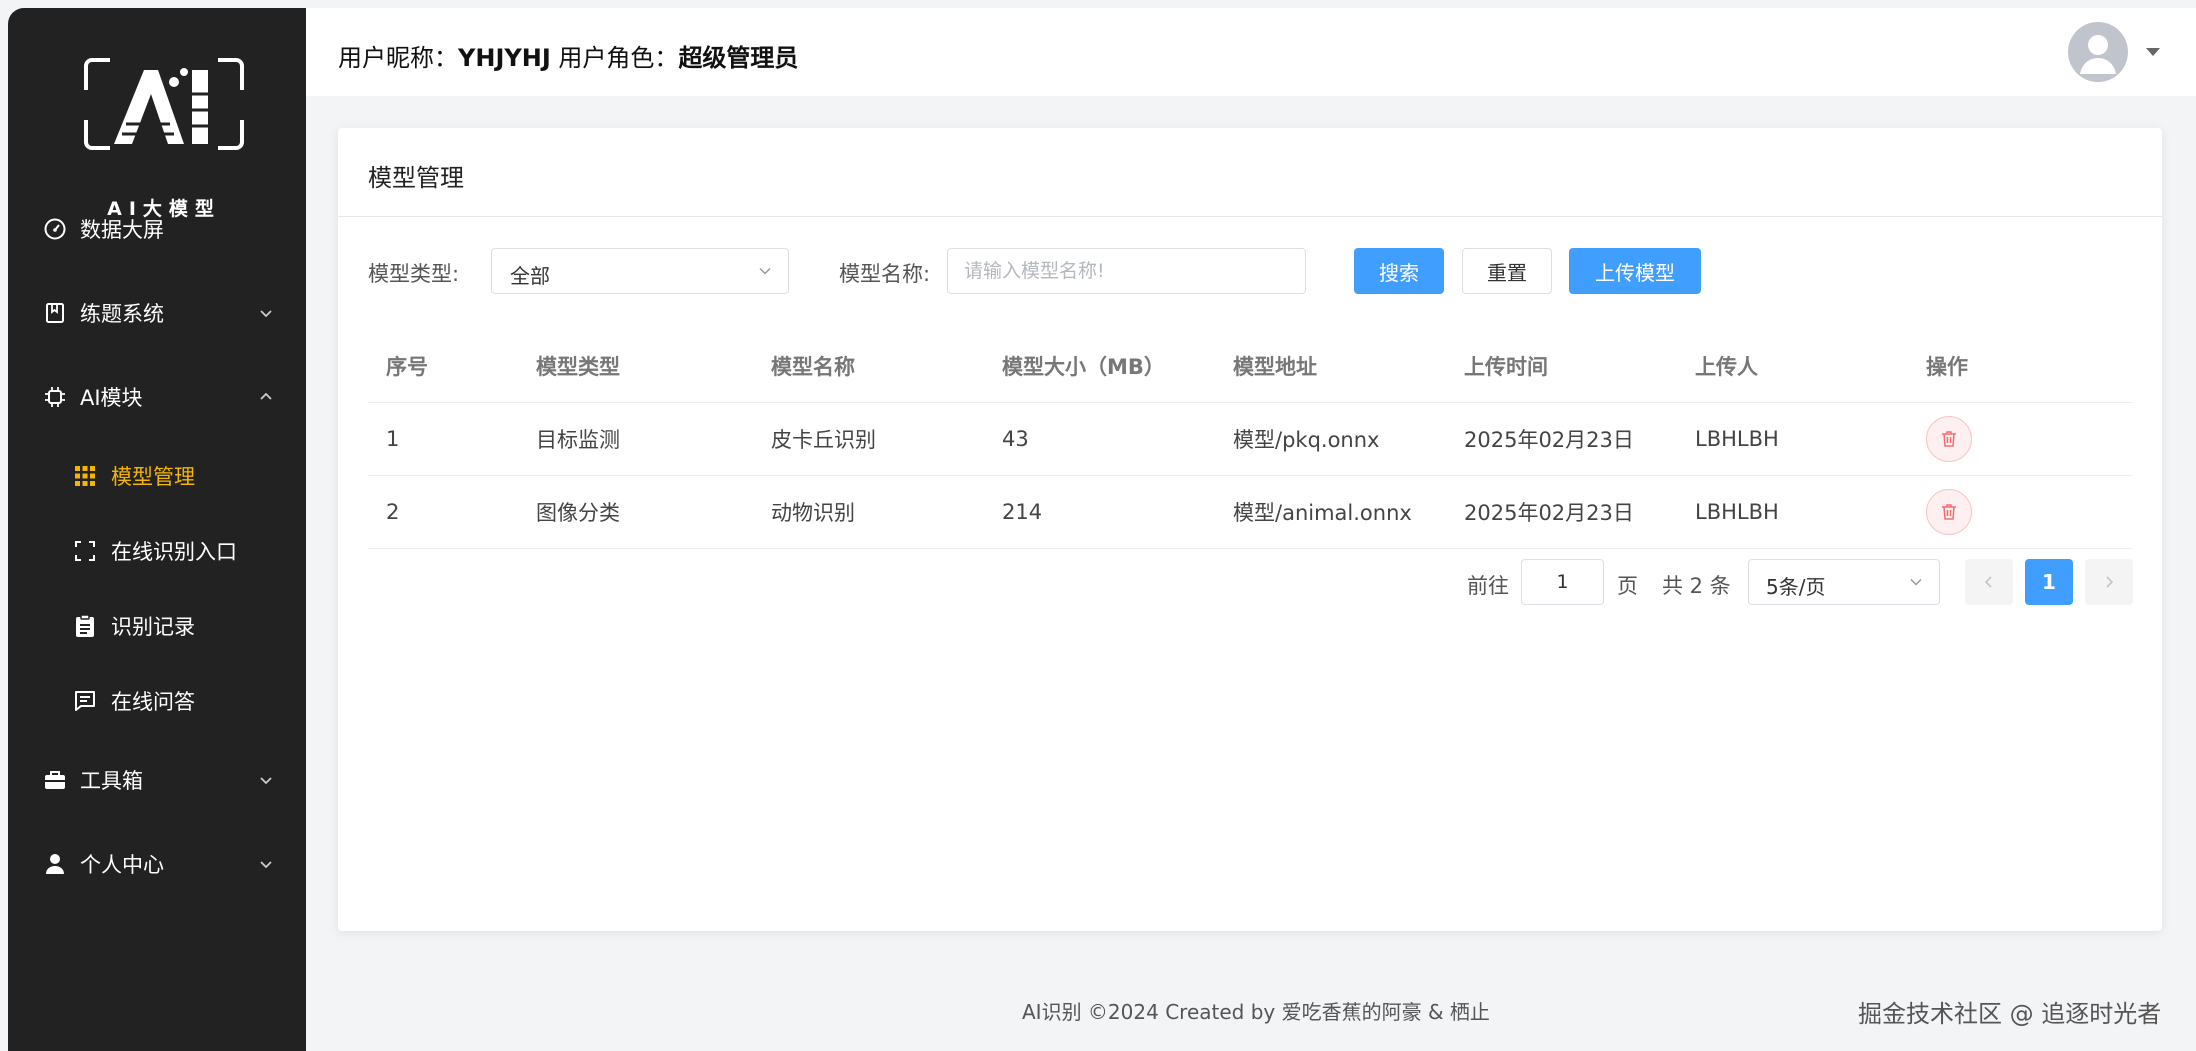  I want to click on watermark: 掘金技术社区 @ 追逐时光者, so click(2010, 1014).